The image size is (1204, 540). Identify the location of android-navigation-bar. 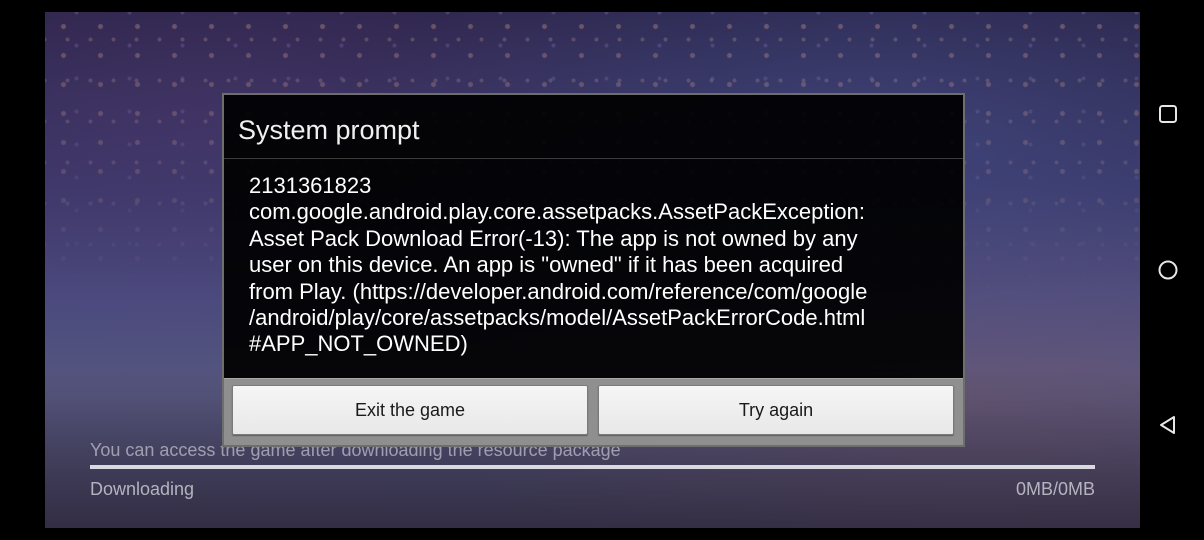
(1172, 270).